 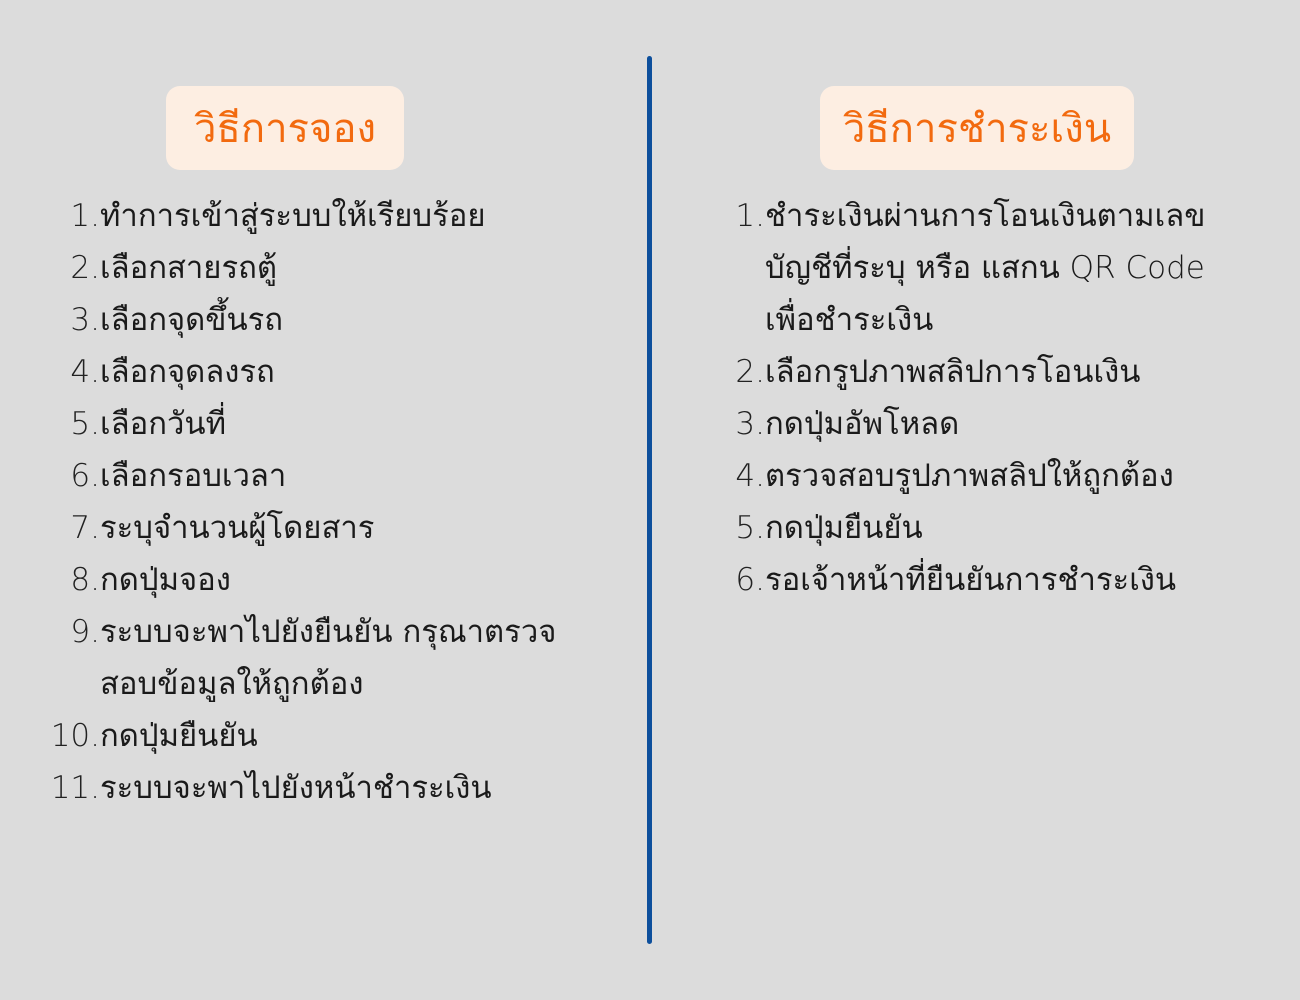 I want to click on payment-title: วิธีการชำระเงิน, so click(x=977, y=128).